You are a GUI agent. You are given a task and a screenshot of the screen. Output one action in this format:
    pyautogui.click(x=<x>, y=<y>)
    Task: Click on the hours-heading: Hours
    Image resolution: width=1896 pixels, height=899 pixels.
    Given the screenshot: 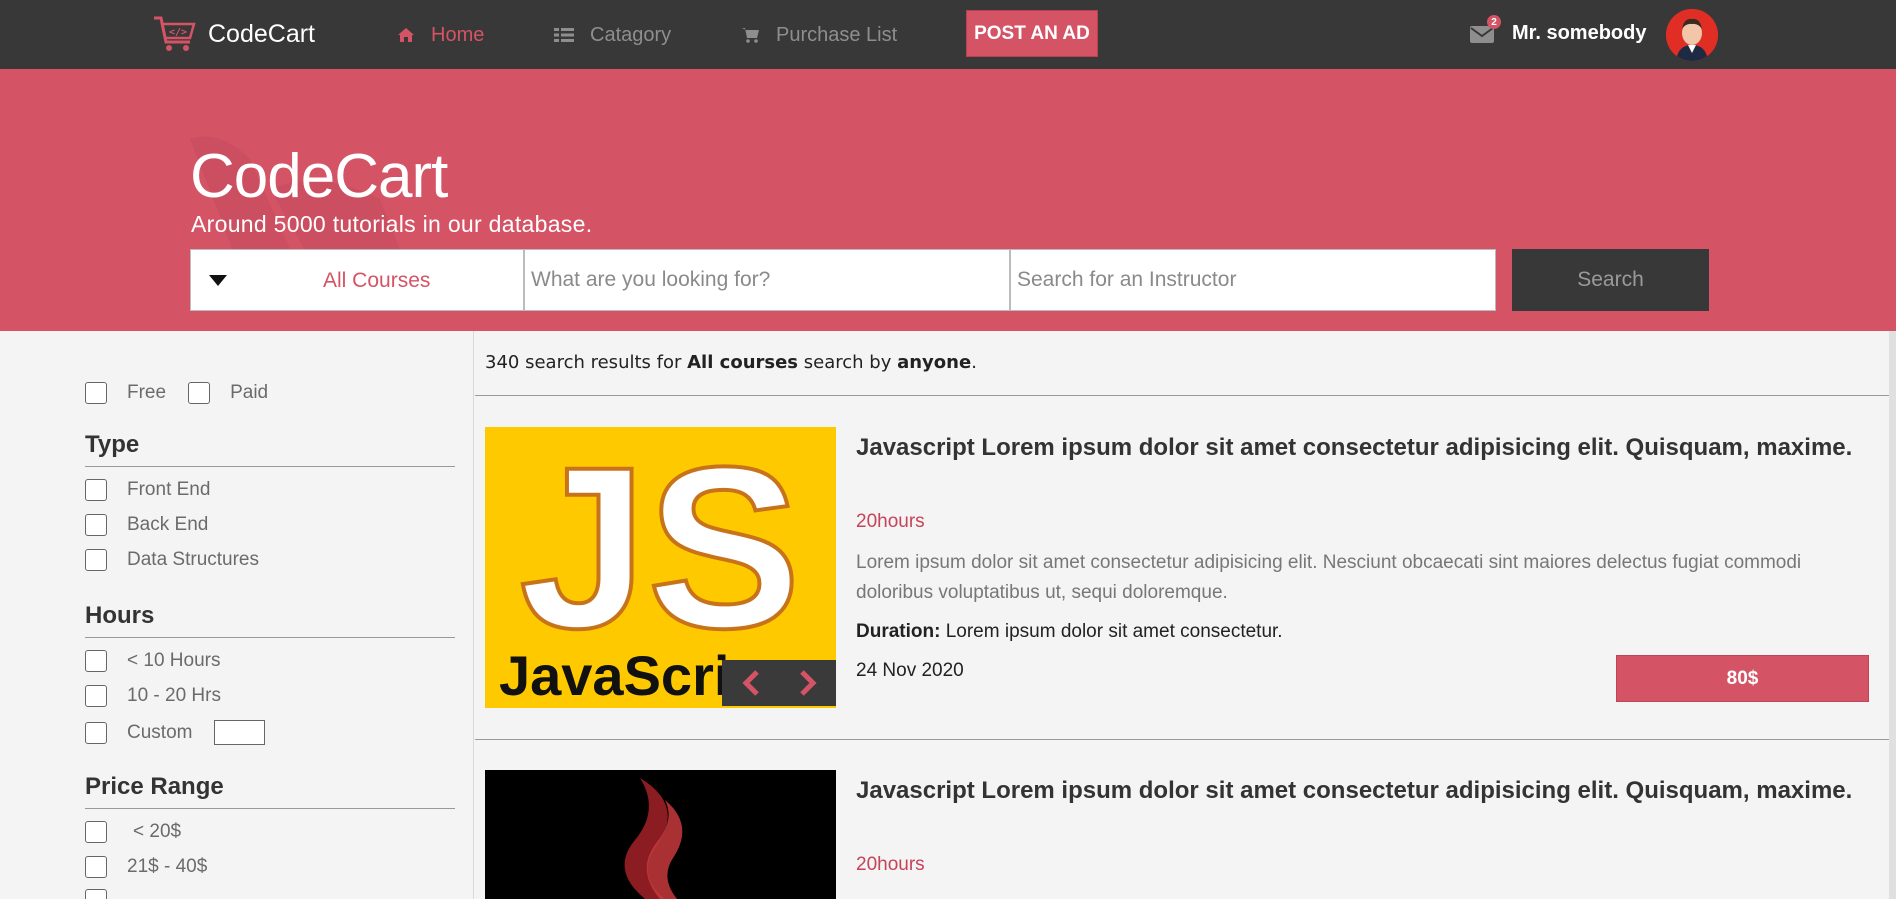 What is the action you would take?
    pyautogui.click(x=120, y=615)
    